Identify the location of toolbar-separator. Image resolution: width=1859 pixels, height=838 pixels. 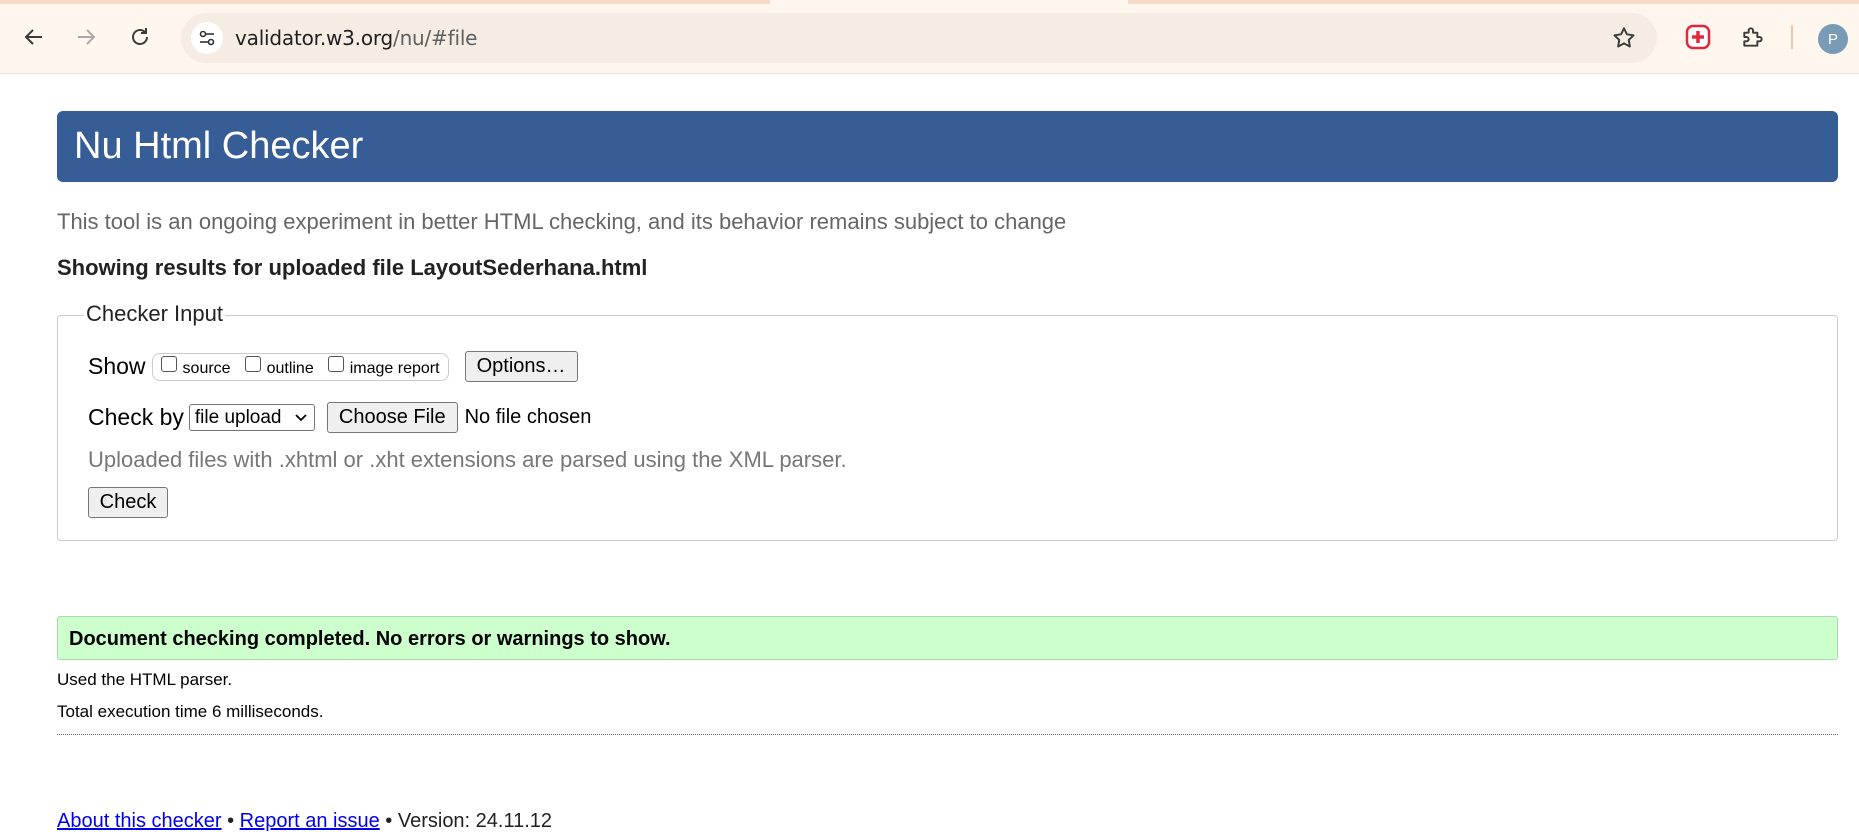
(1792, 37).